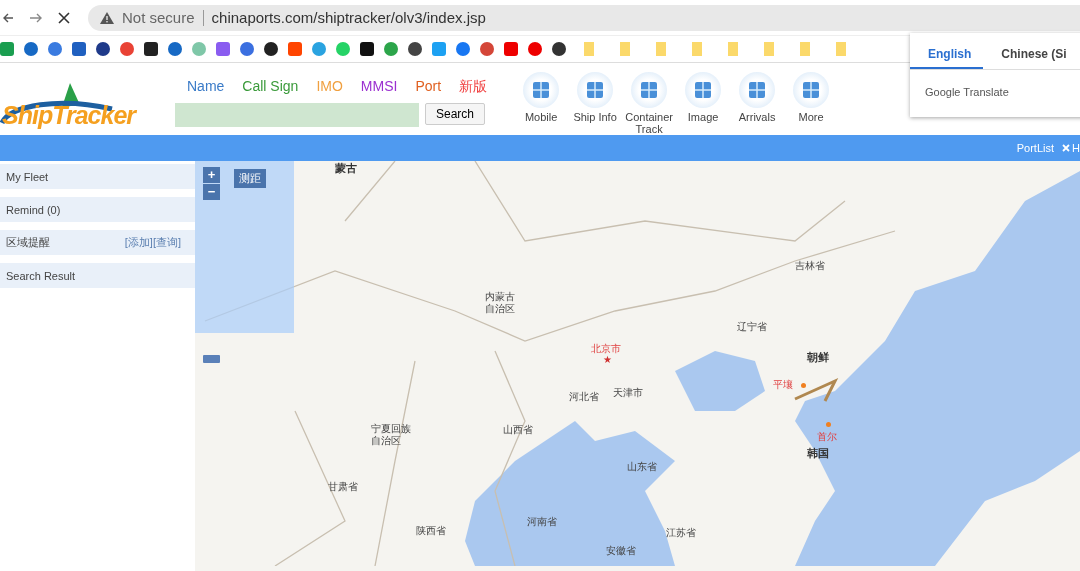 The height and width of the screenshot is (571, 1080). What do you see at coordinates (827, 437) in the screenshot?
I see `map-label: 首尔` at bounding box center [827, 437].